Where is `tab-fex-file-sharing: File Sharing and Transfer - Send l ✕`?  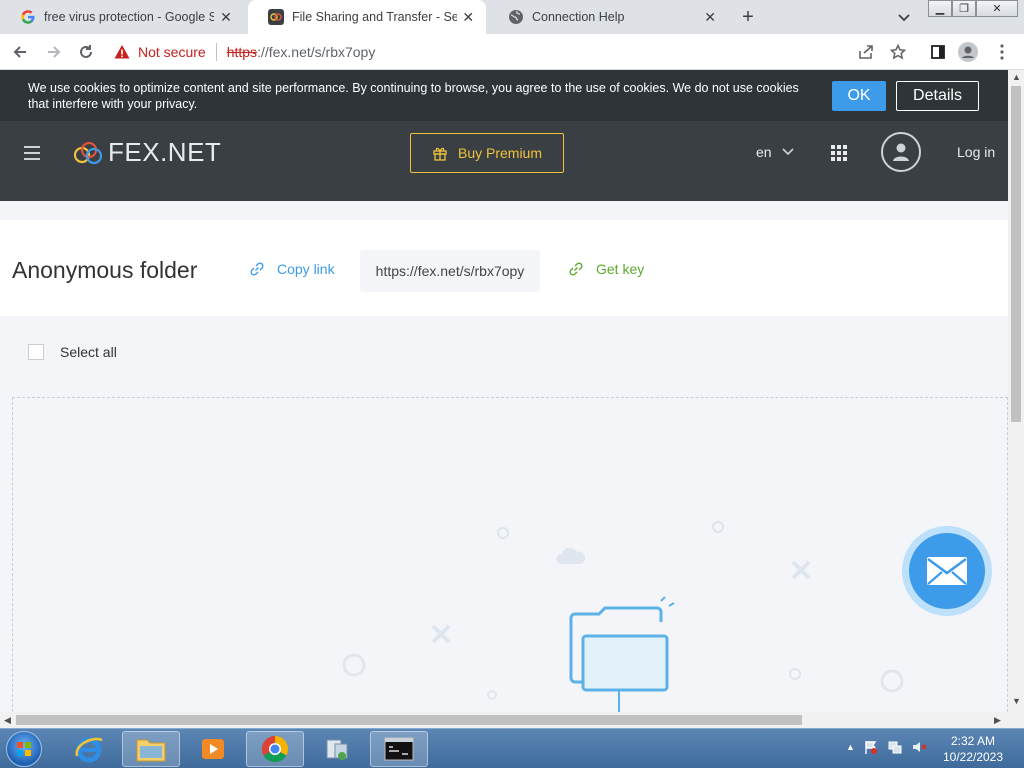
tab-fex-file-sharing: File Sharing and Transfer - Send l ✕ is located at coordinates (367, 17).